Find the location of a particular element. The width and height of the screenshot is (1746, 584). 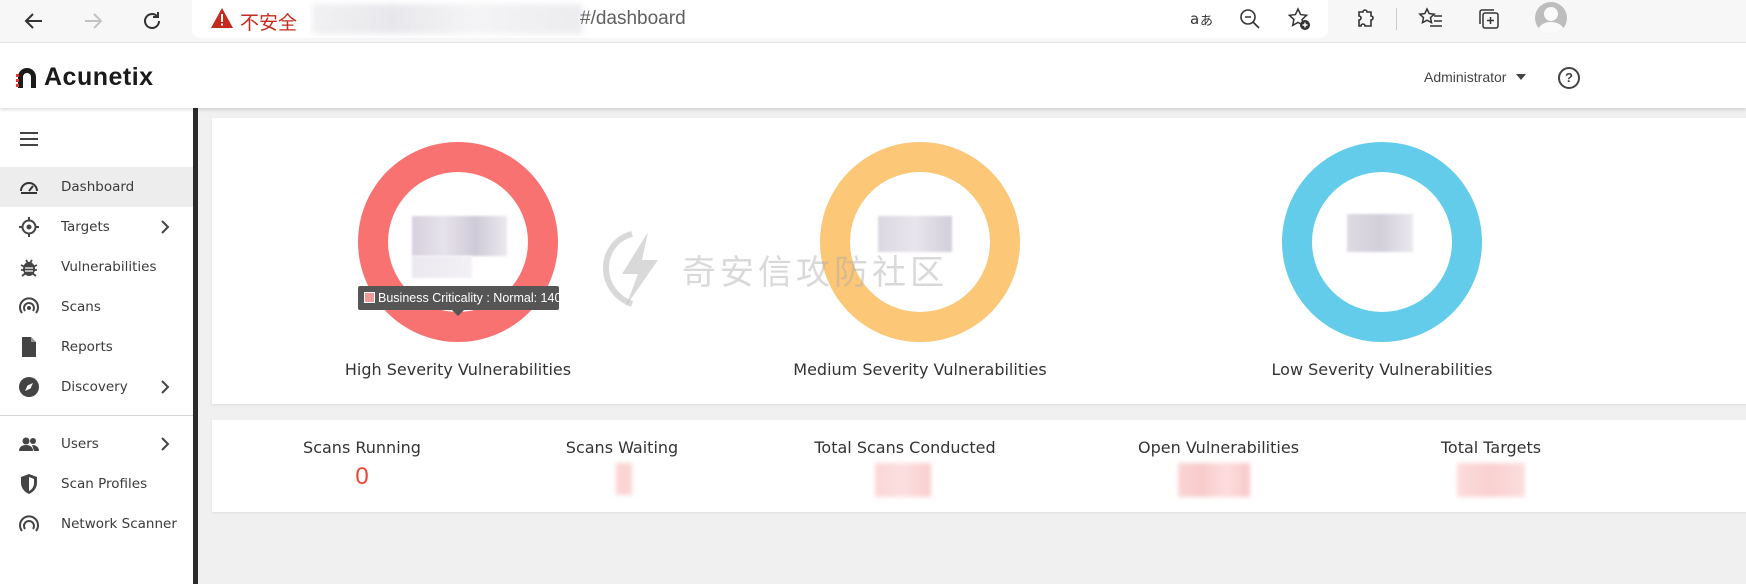

translate-icon: a あ is located at coordinates (1202, 19).